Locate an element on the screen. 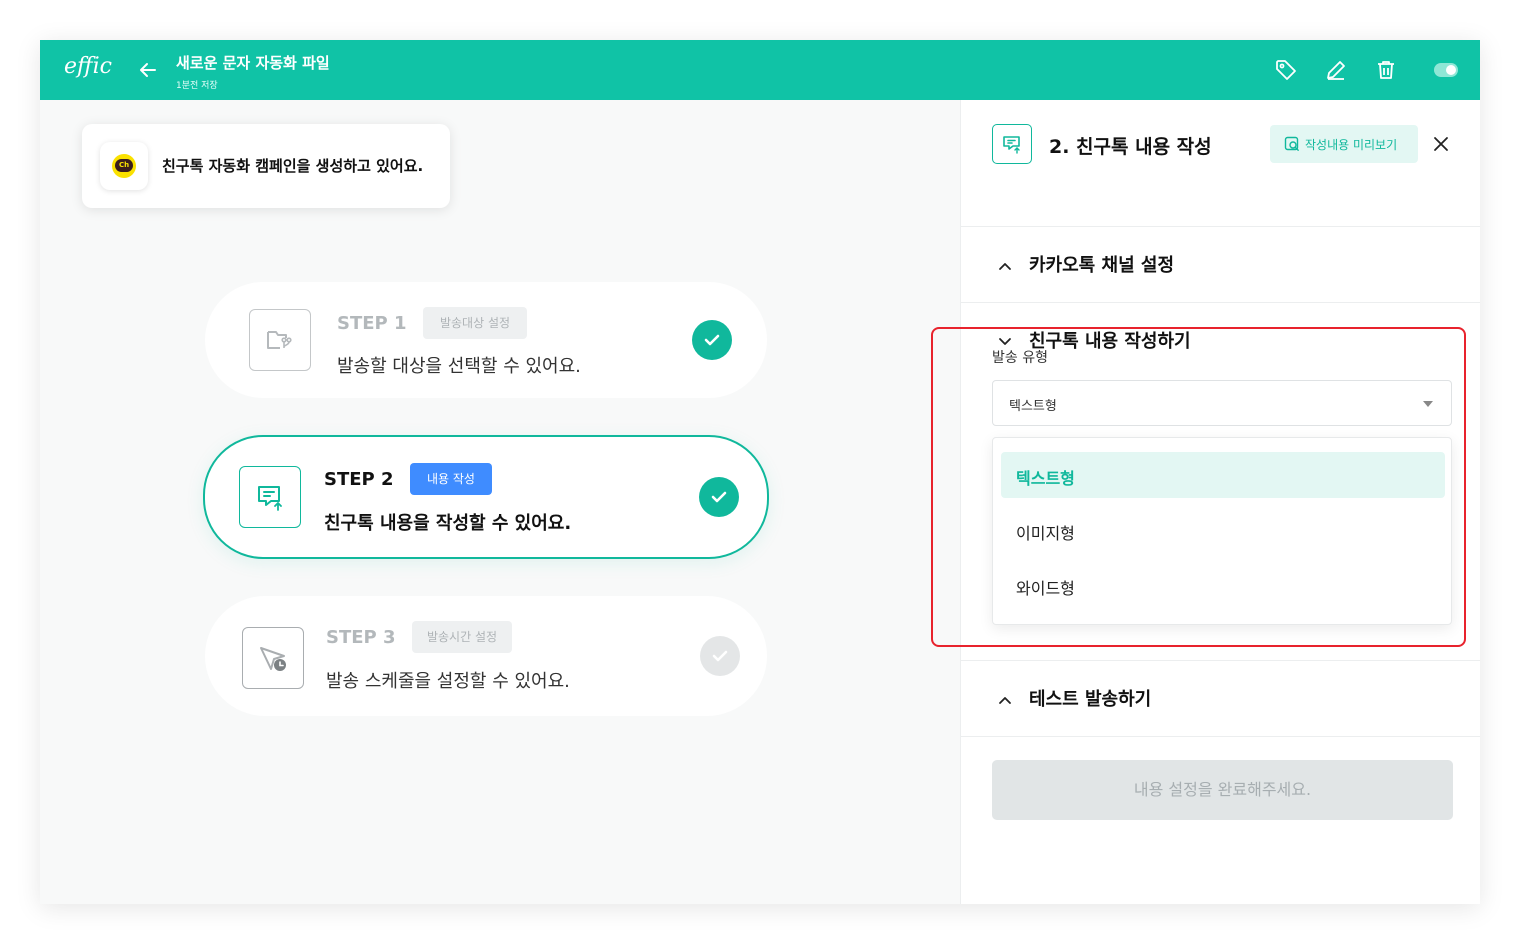 This screenshot has width=1520, height=944. trash-icon is located at coordinates (1386, 70).